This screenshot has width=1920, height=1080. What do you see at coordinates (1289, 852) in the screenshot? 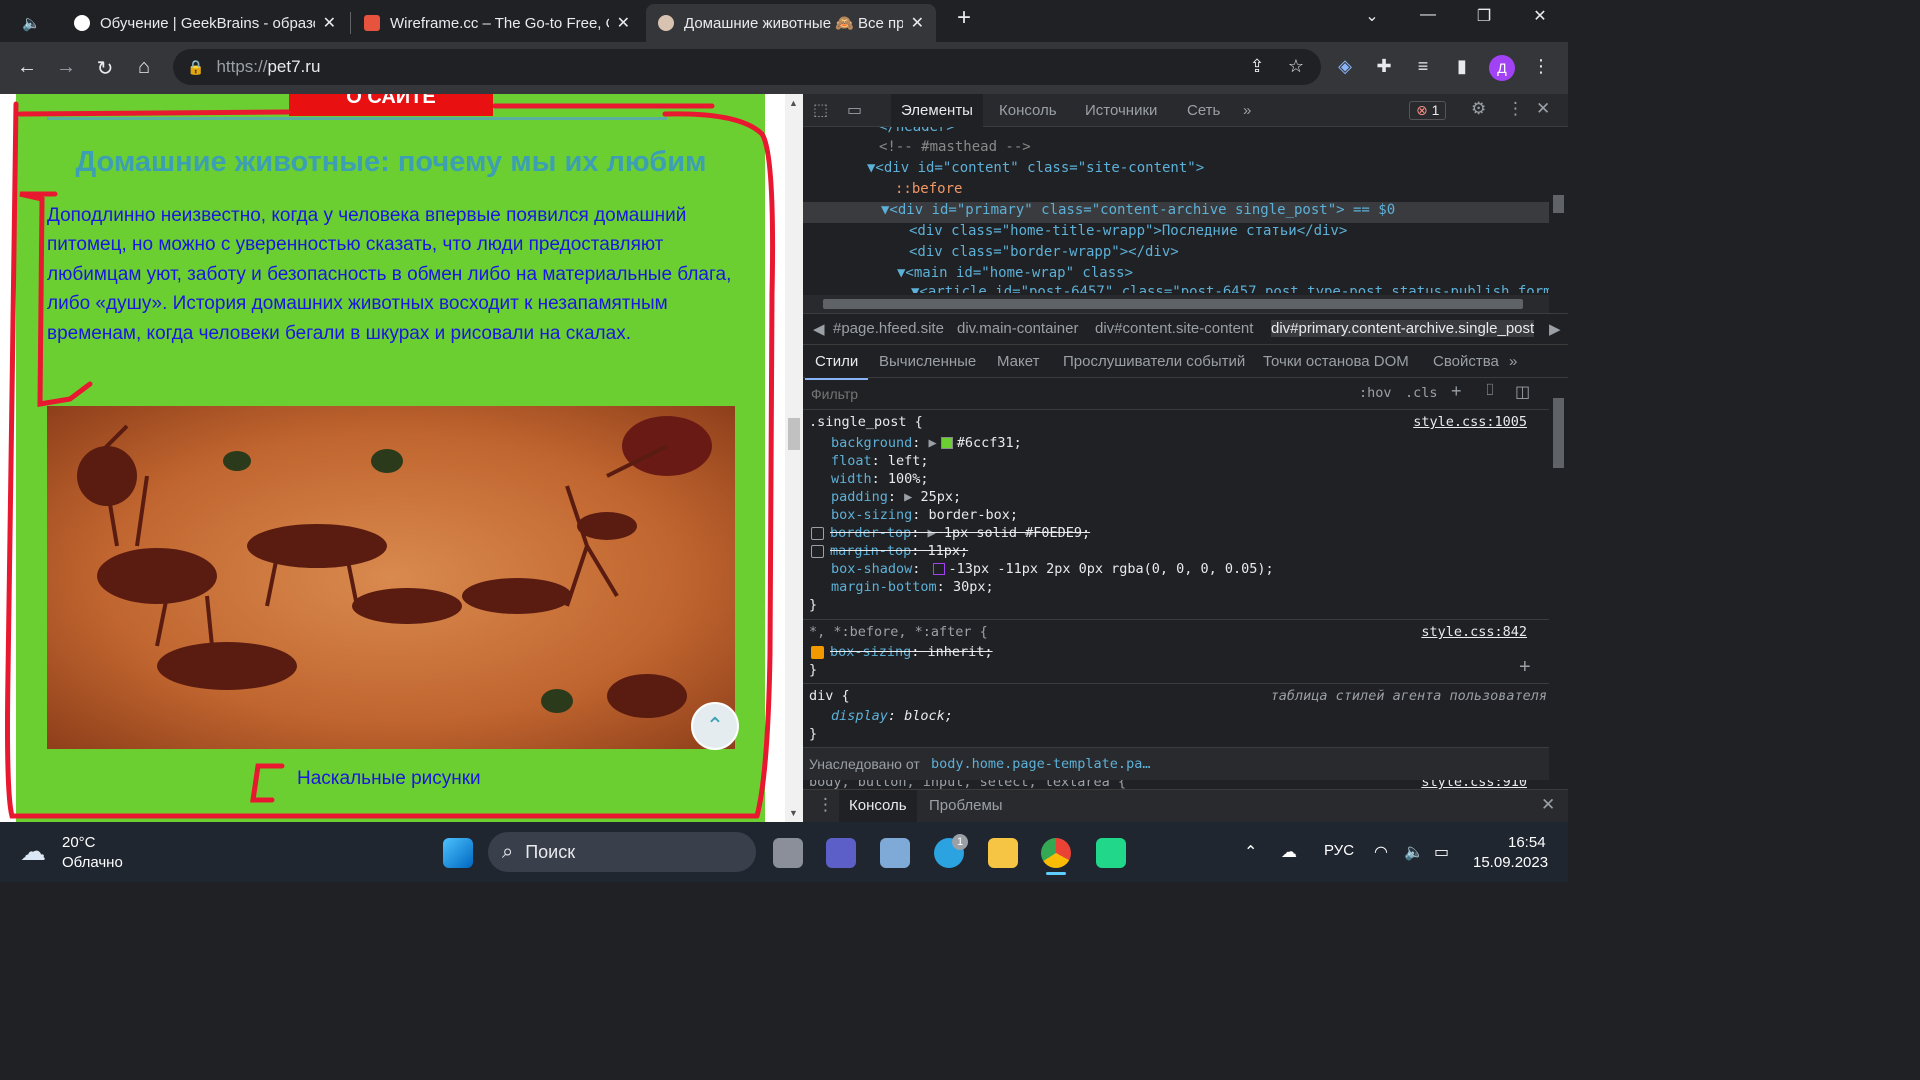
I see `onedrive-icon: ☁` at bounding box center [1289, 852].